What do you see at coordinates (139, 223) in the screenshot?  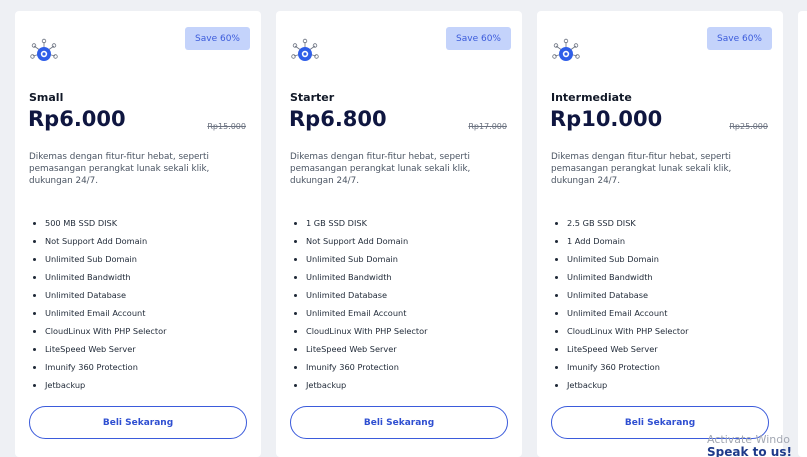 I see `feature-item: 500 MB SSD DISK` at bounding box center [139, 223].